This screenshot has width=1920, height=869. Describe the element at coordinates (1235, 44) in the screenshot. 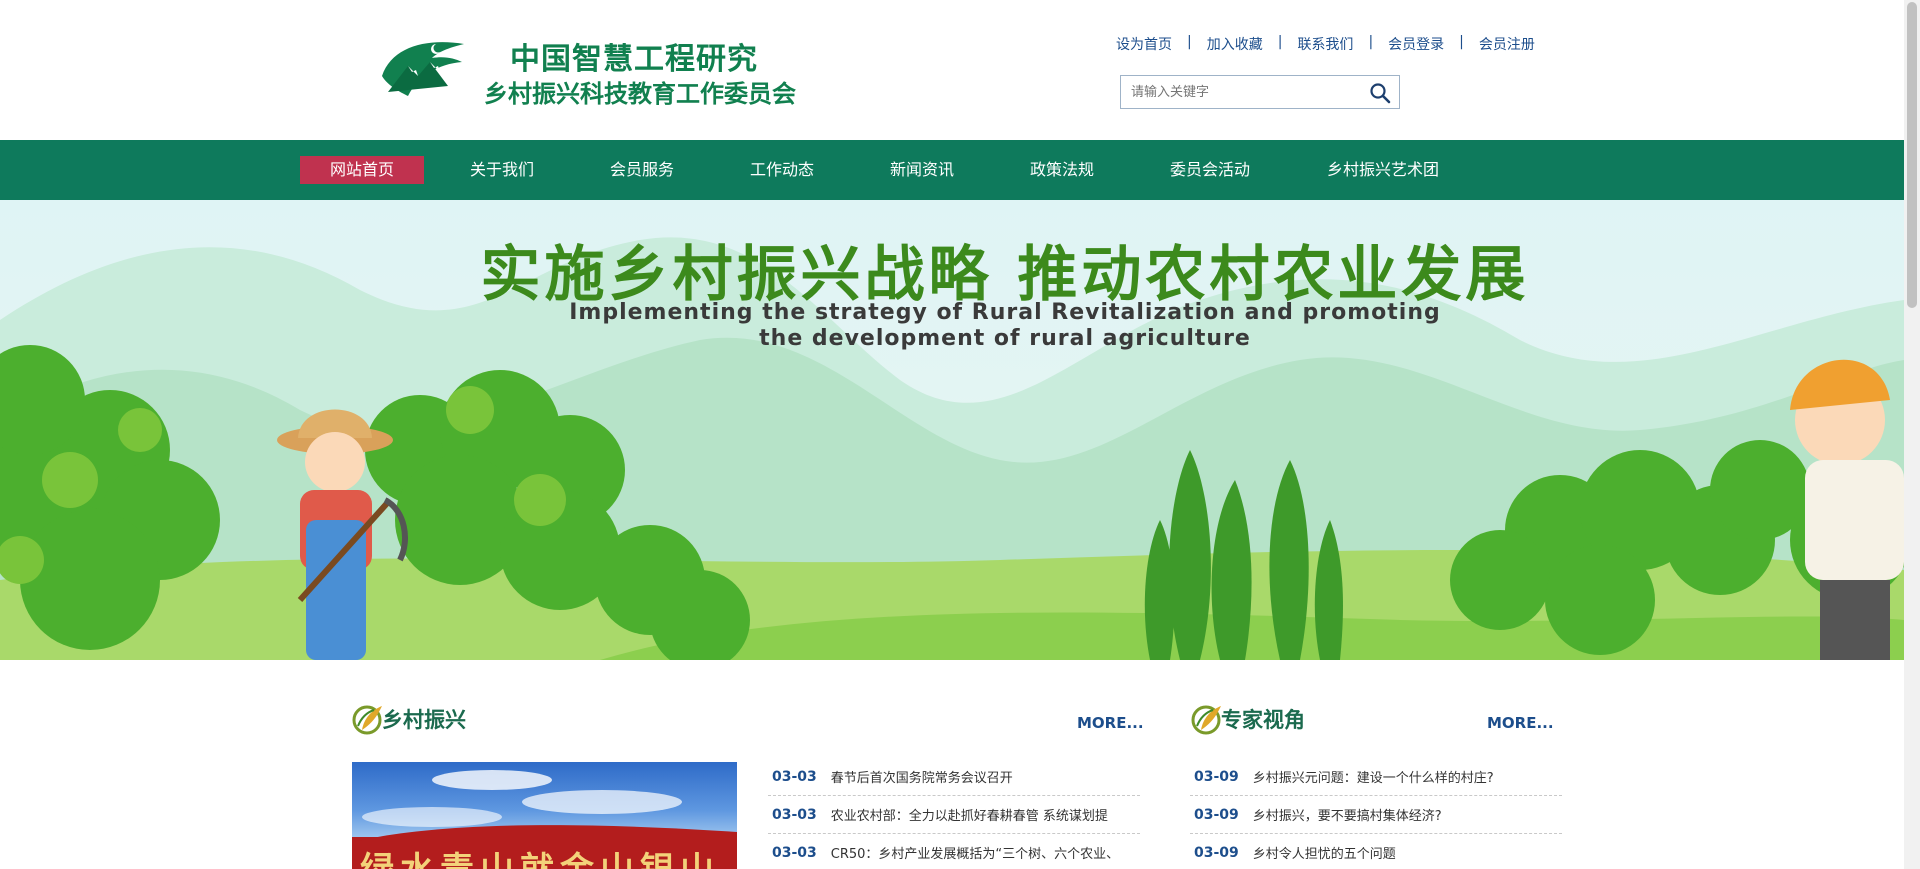

I see `add-favorite-link: 加入收藏` at that location.